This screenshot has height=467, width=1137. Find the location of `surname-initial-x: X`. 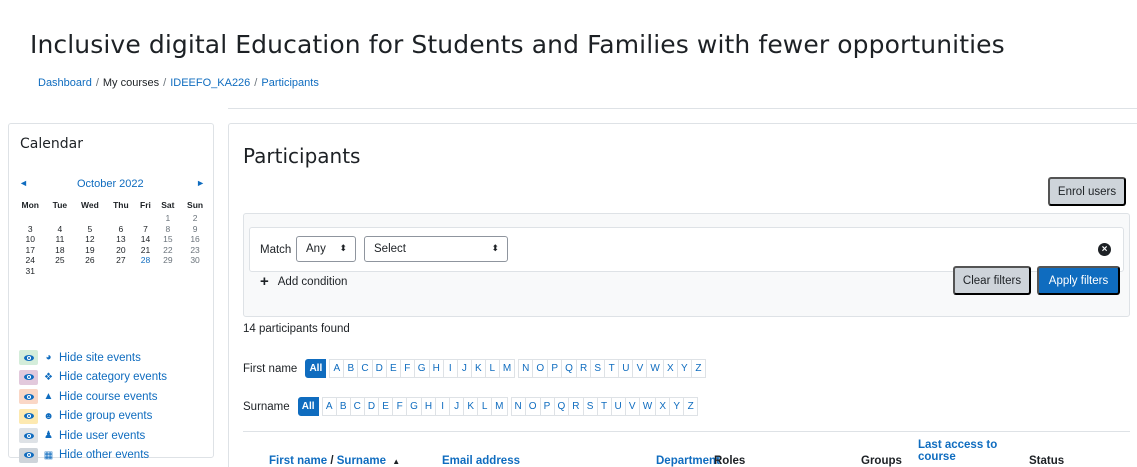

surname-initial-x: X is located at coordinates (663, 406).